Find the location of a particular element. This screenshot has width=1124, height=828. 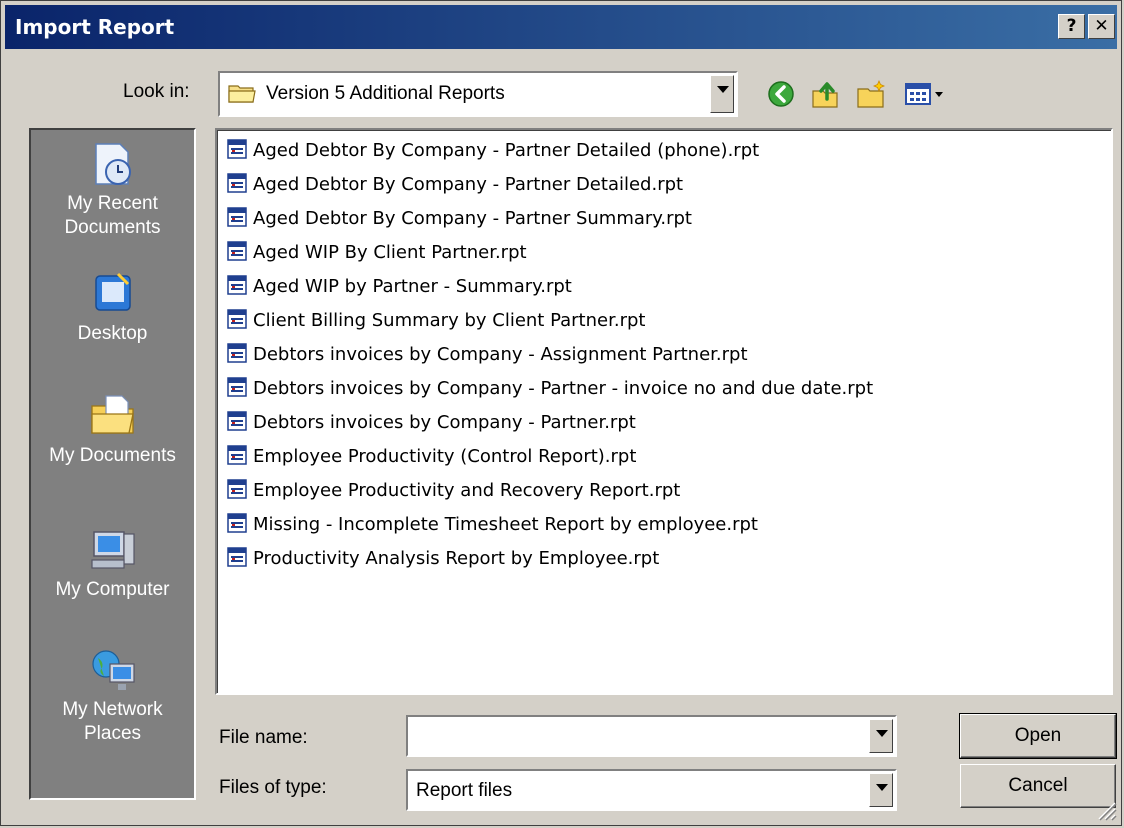

my-documents-icon is located at coordinates (112, 414).